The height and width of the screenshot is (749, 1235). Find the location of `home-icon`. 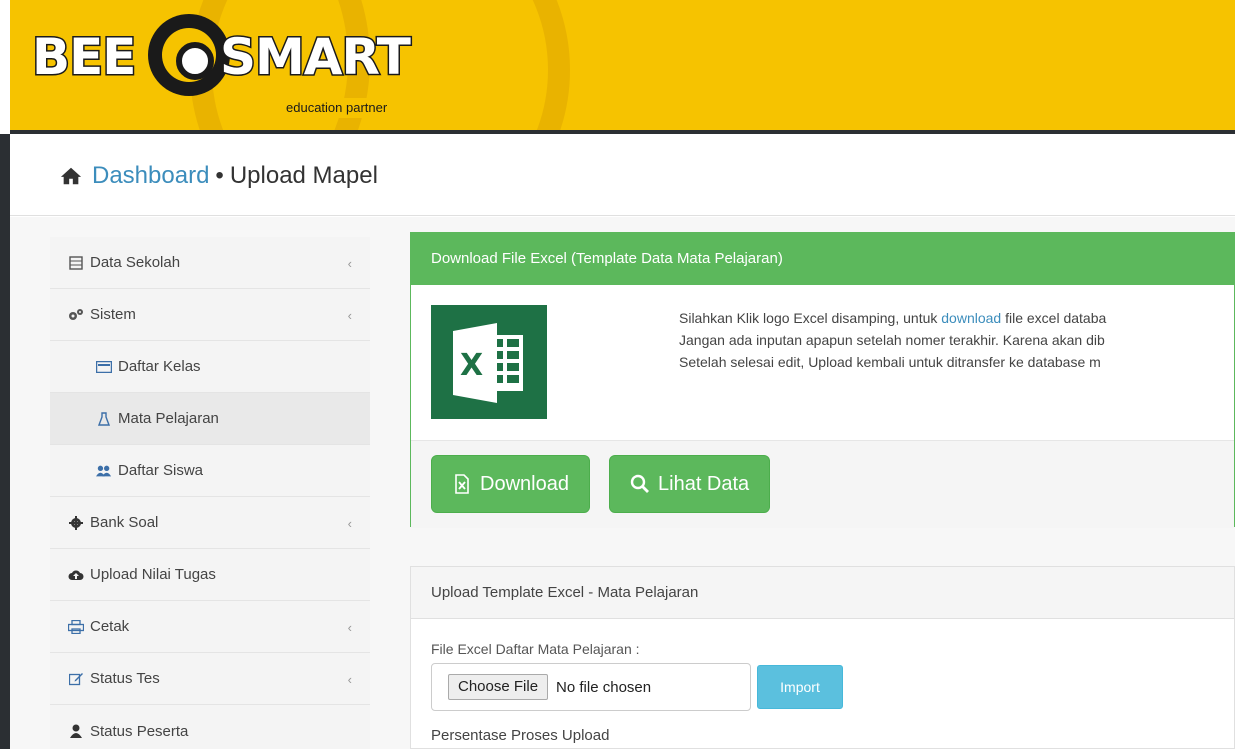

home-icon is located at coordinates (71, 176).